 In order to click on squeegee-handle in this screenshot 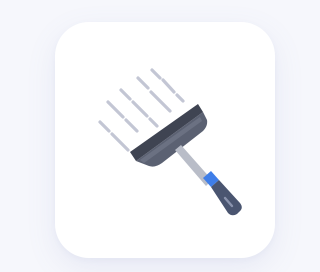, I will do `click(208, 180)`.